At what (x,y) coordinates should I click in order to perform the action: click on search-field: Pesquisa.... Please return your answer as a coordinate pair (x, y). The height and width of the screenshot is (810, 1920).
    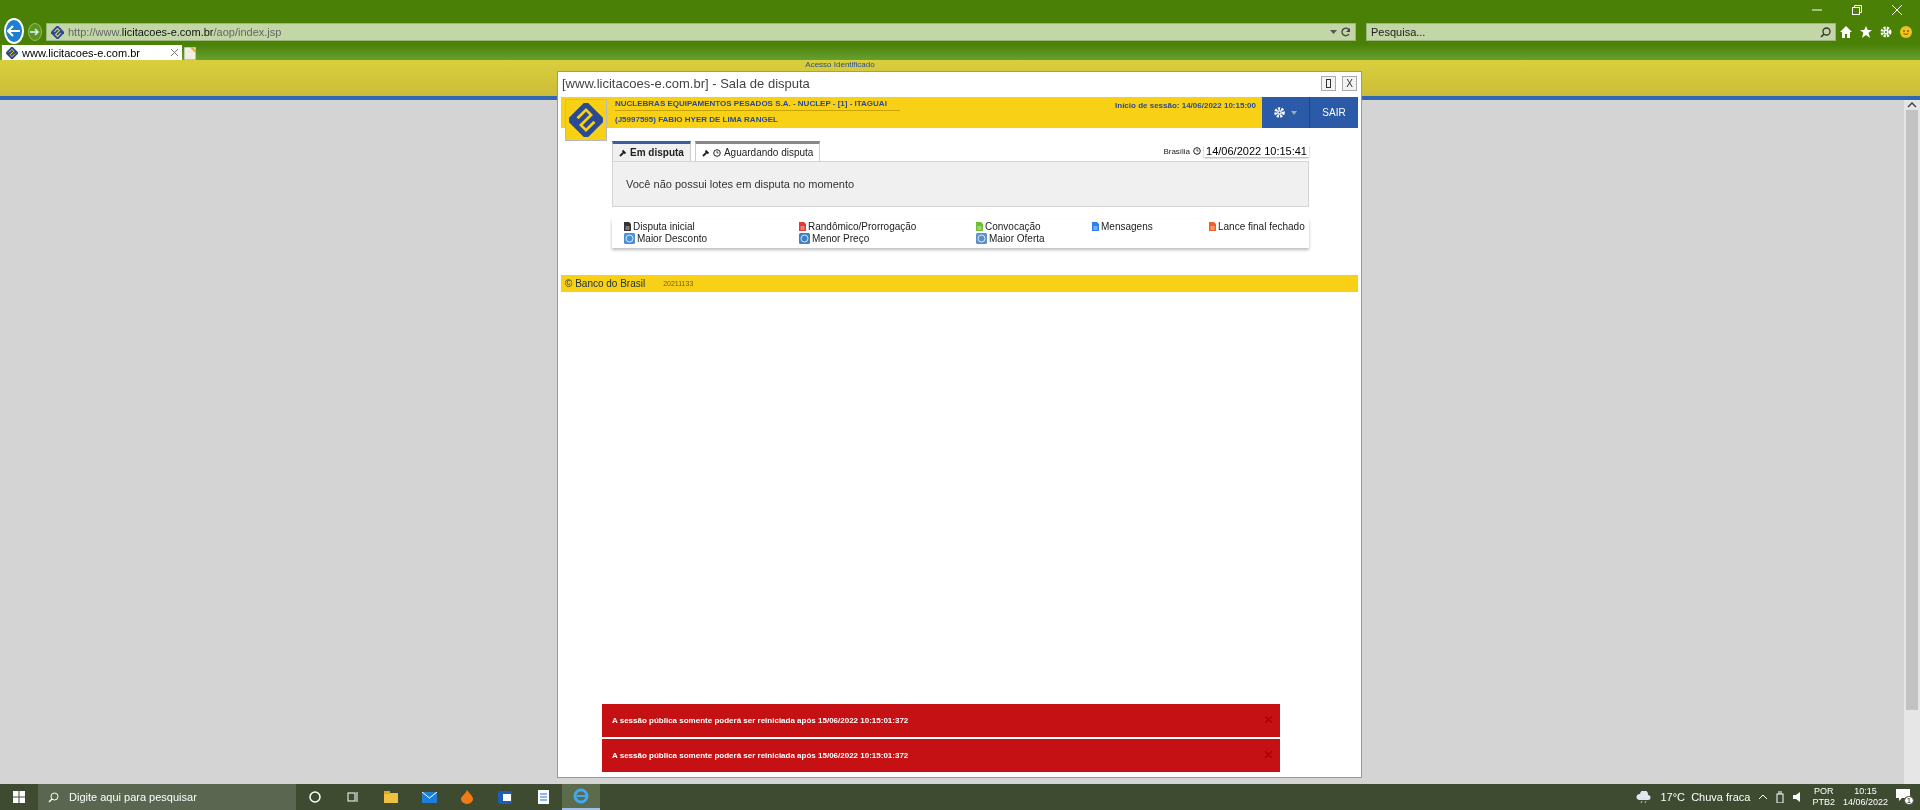
    Looking at the image, I should click on (1601, 32).